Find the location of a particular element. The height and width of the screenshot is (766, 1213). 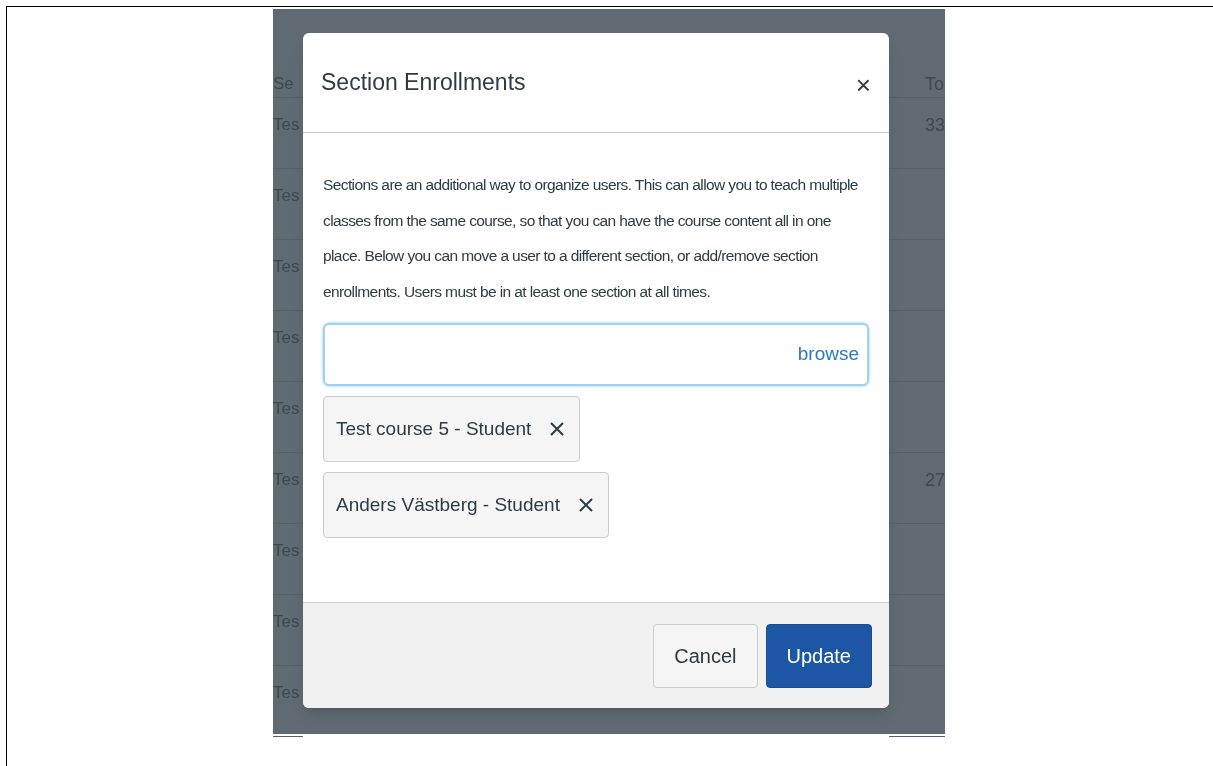

close-button: × is located at coordinates (863, 84).